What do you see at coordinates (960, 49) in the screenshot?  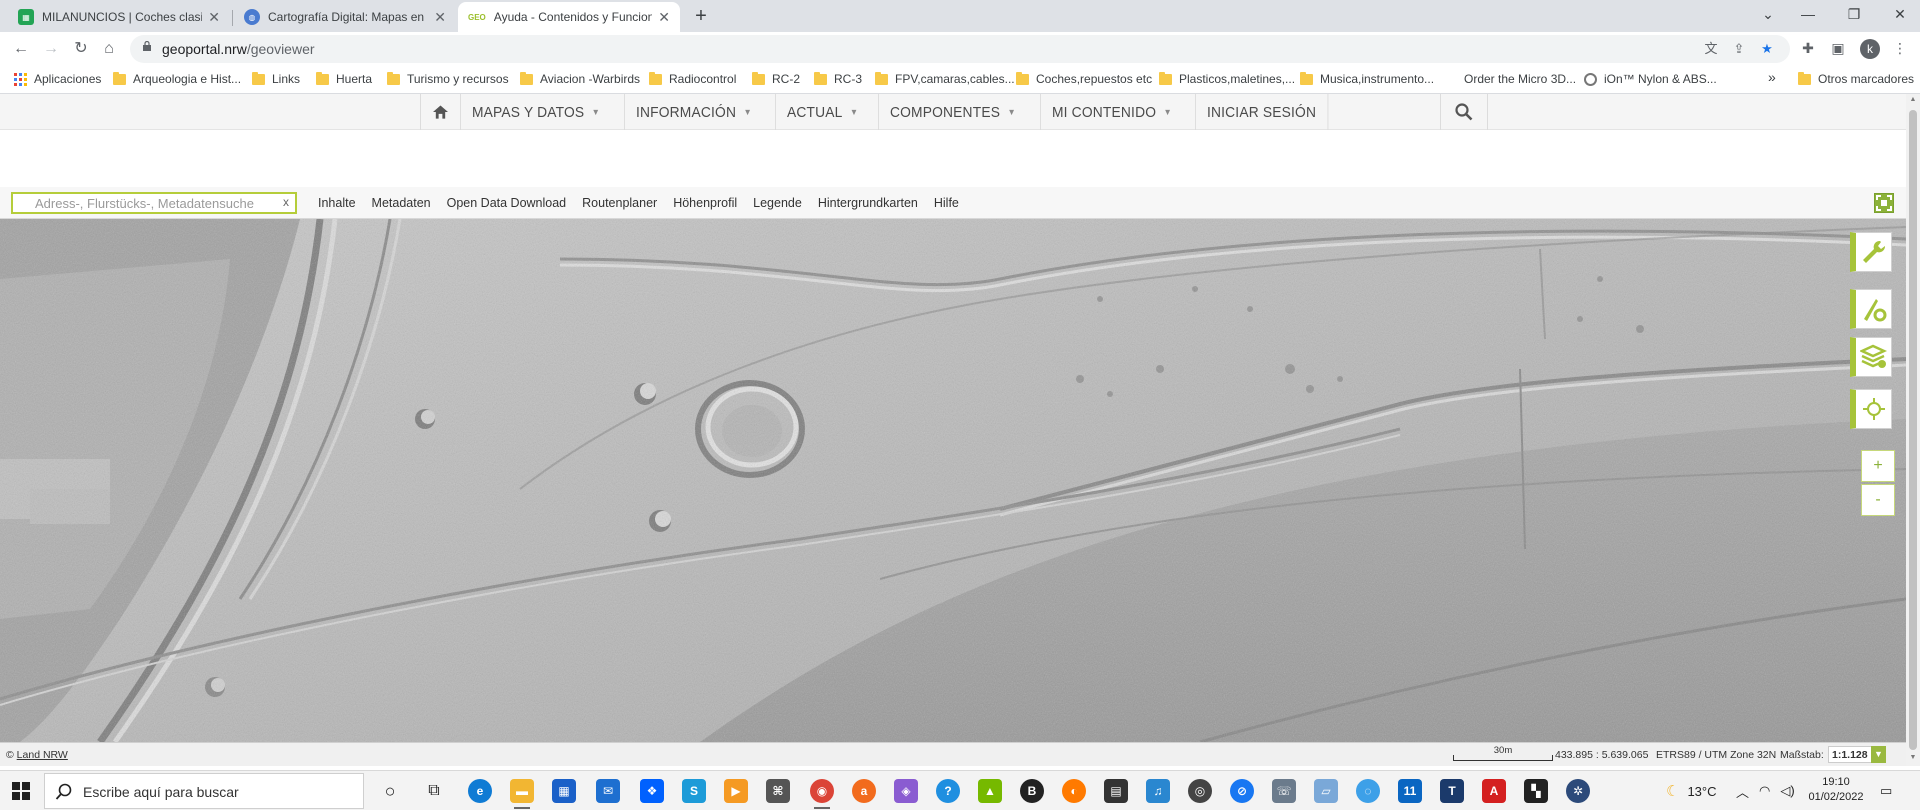 I see `address-bar: geoportal.nrw/geoviewer 文 ⇪ ★` at bounding box center [960, 49].